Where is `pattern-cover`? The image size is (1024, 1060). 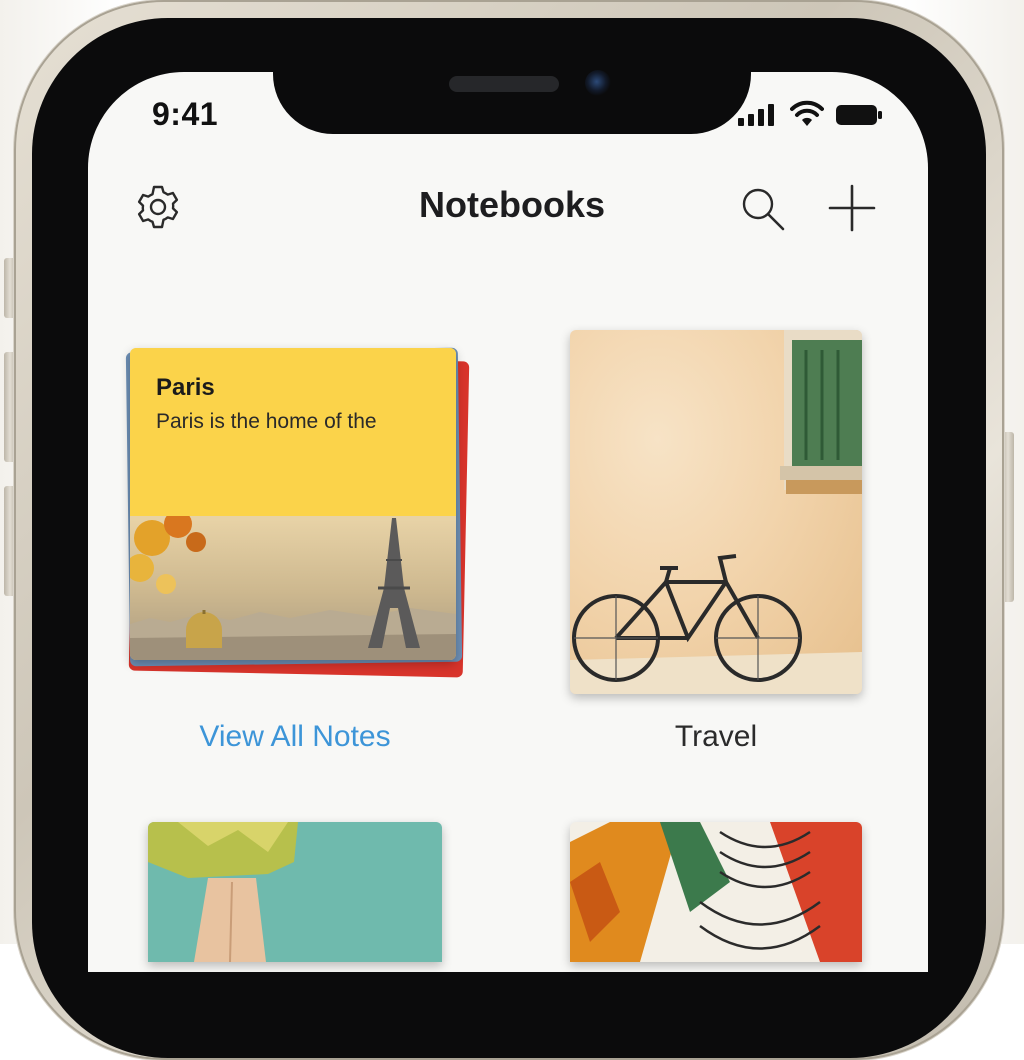 pattern-cover is located at coordinates (716, 892).